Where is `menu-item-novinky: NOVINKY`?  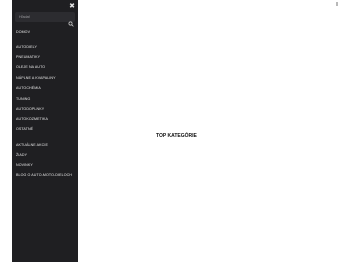
menu-item-novinky: NOVINKY is located at coordinates (46, 165).